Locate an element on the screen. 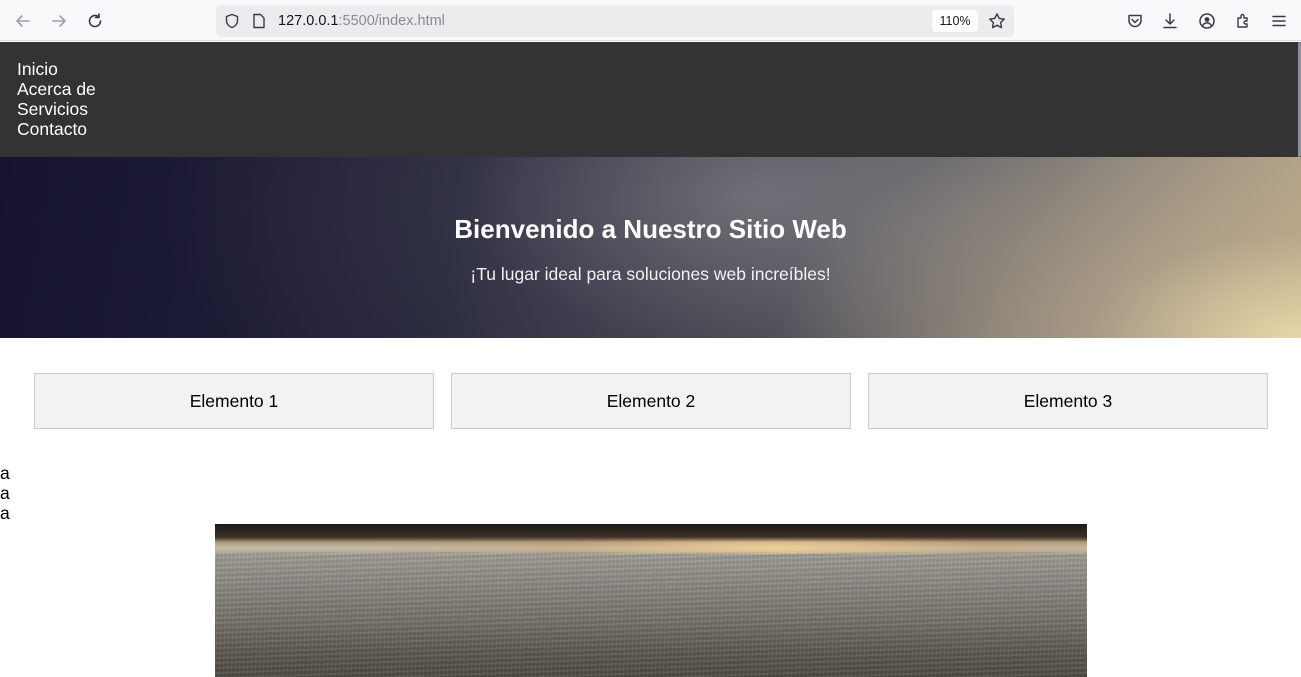  nav-item-servicios: Servicios is located at coordinates (659, 109).